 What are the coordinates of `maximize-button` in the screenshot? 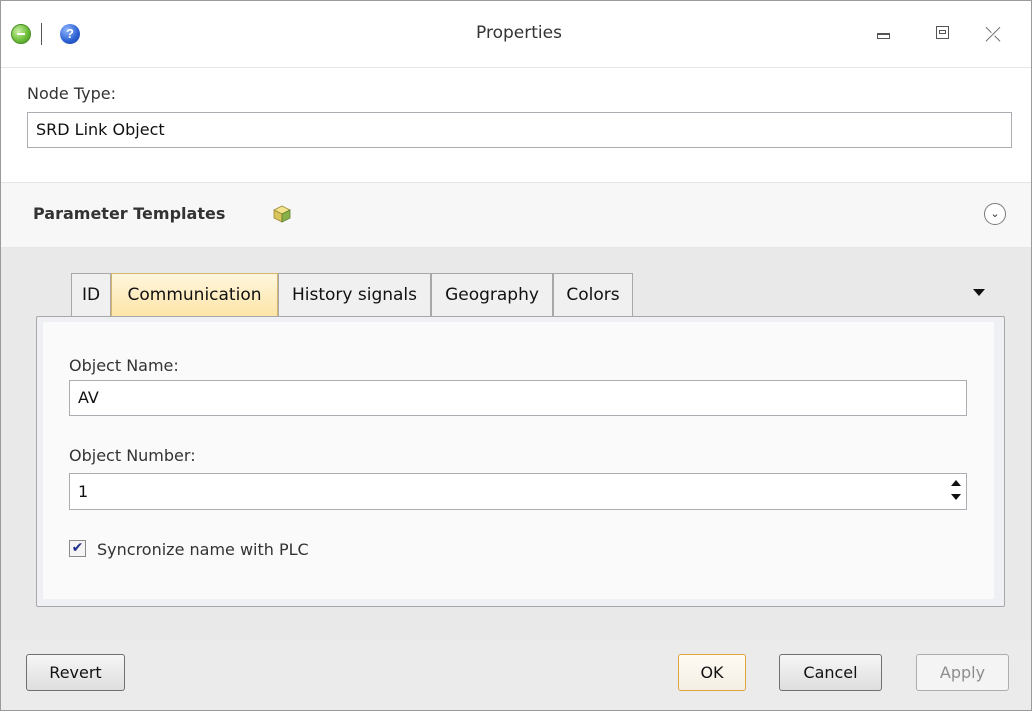 It's located at (943, 34).